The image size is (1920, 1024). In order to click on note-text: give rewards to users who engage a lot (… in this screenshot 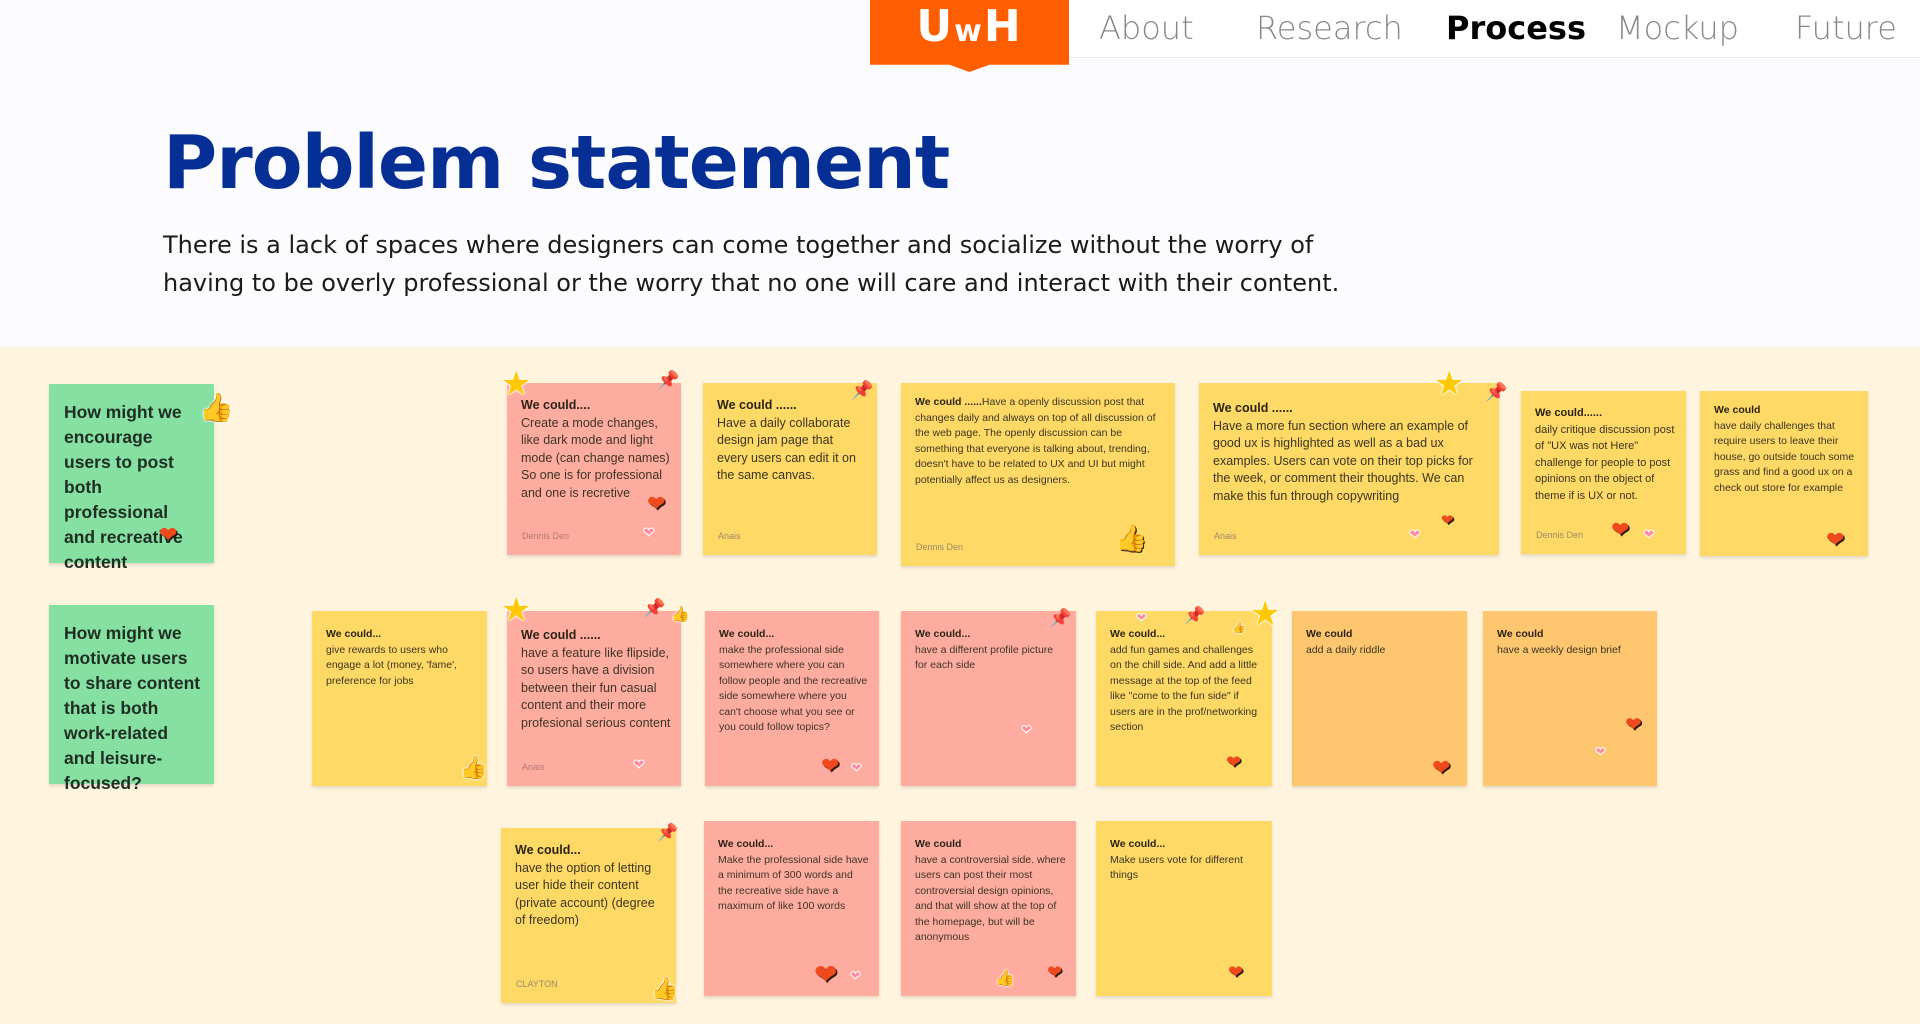, I will do `click(392, 665)`.